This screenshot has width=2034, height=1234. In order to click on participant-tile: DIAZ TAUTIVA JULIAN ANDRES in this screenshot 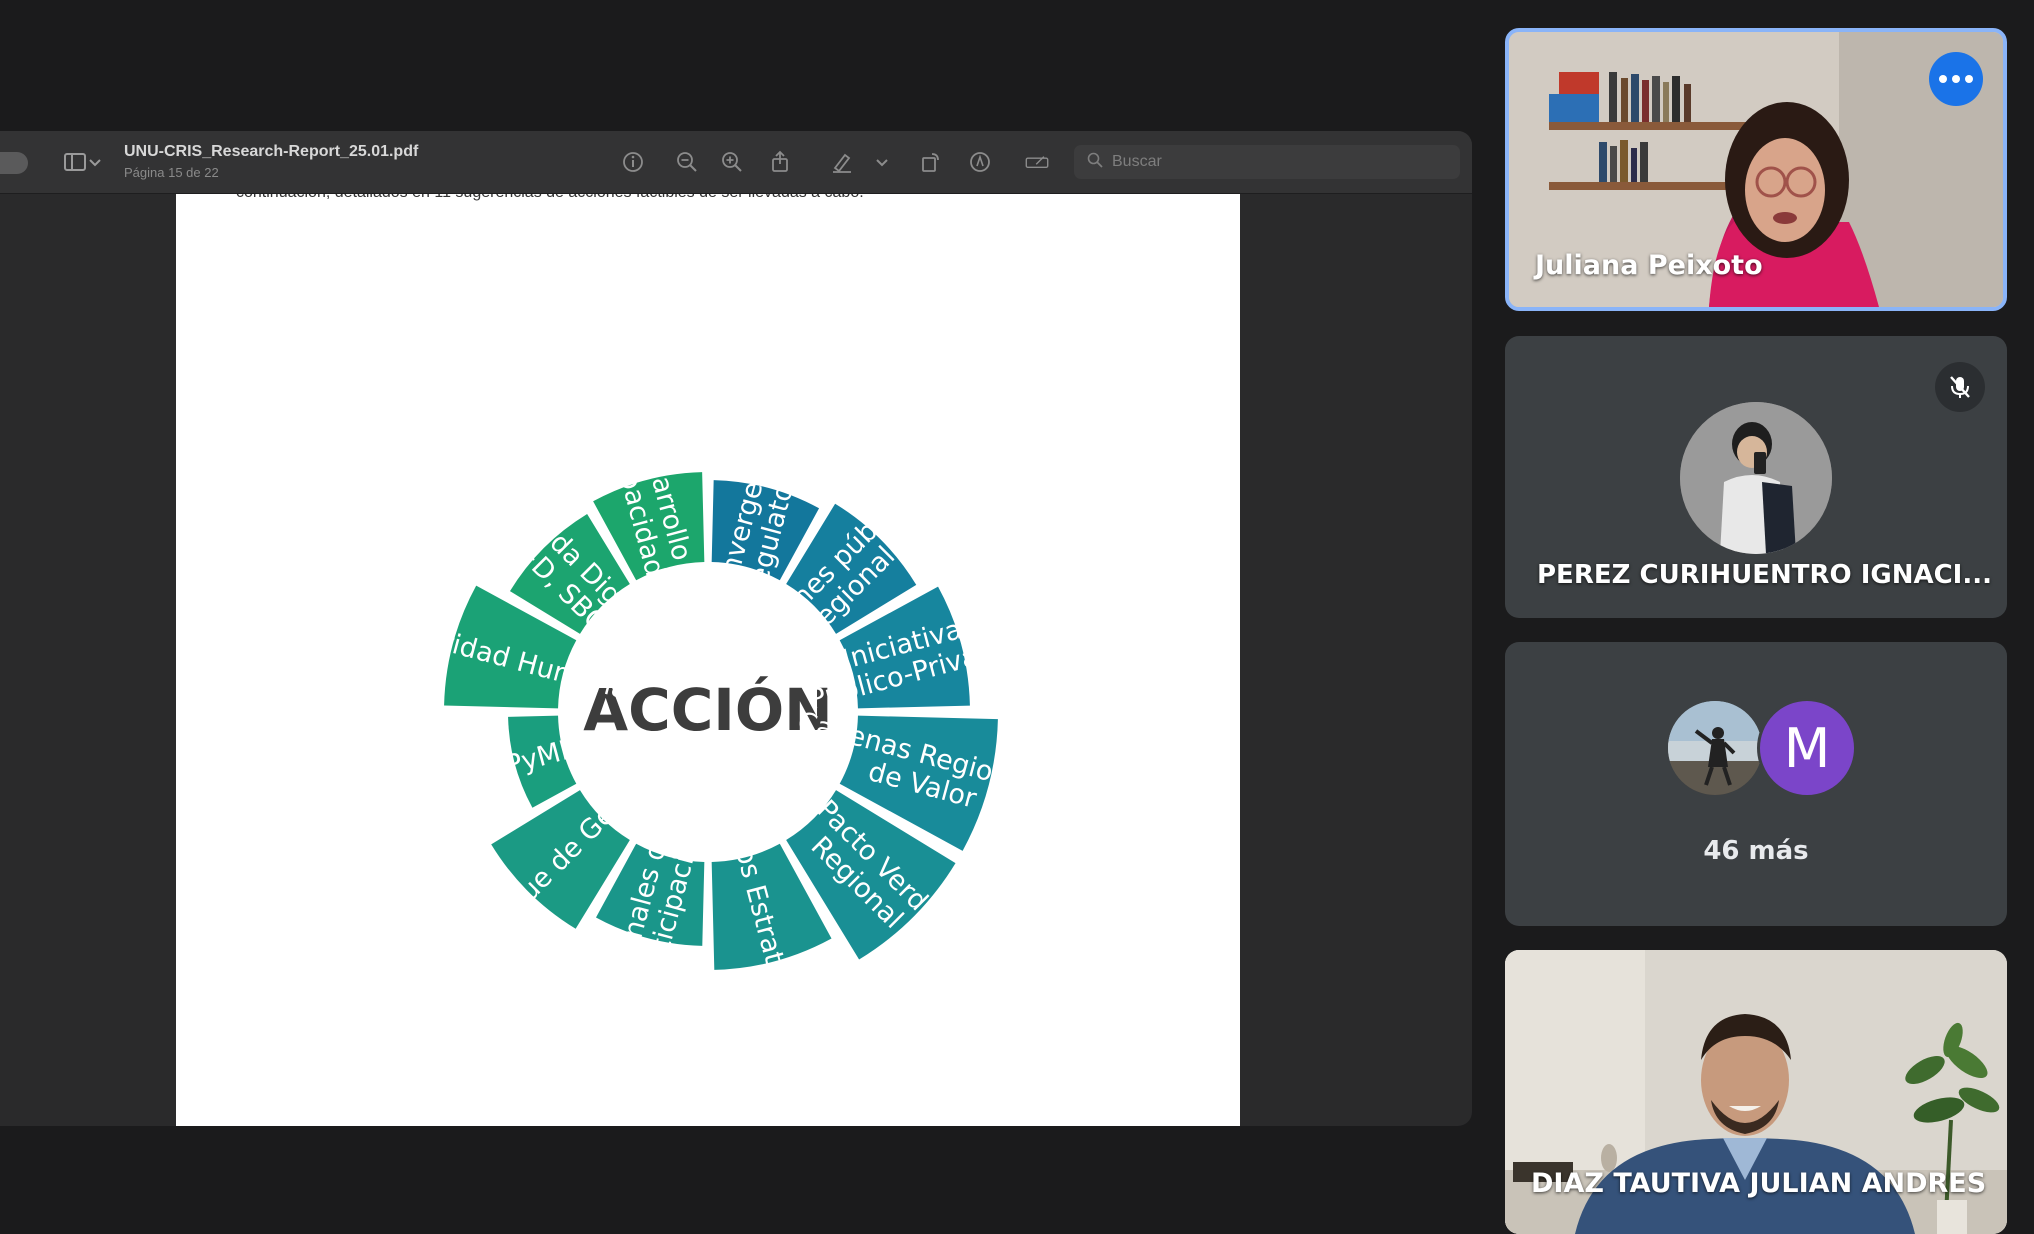, I will do `click(1756, 1092)`.